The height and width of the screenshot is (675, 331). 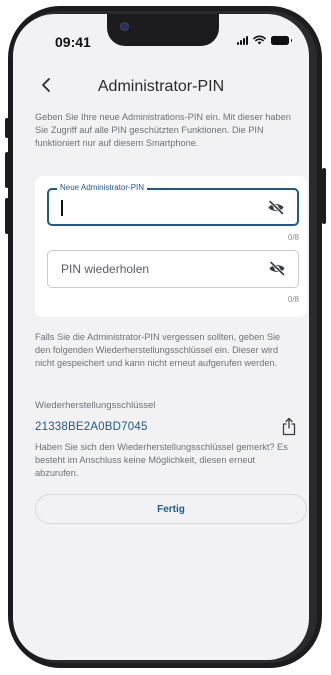 I want to click on front-camera, so click(x=124, y=26).